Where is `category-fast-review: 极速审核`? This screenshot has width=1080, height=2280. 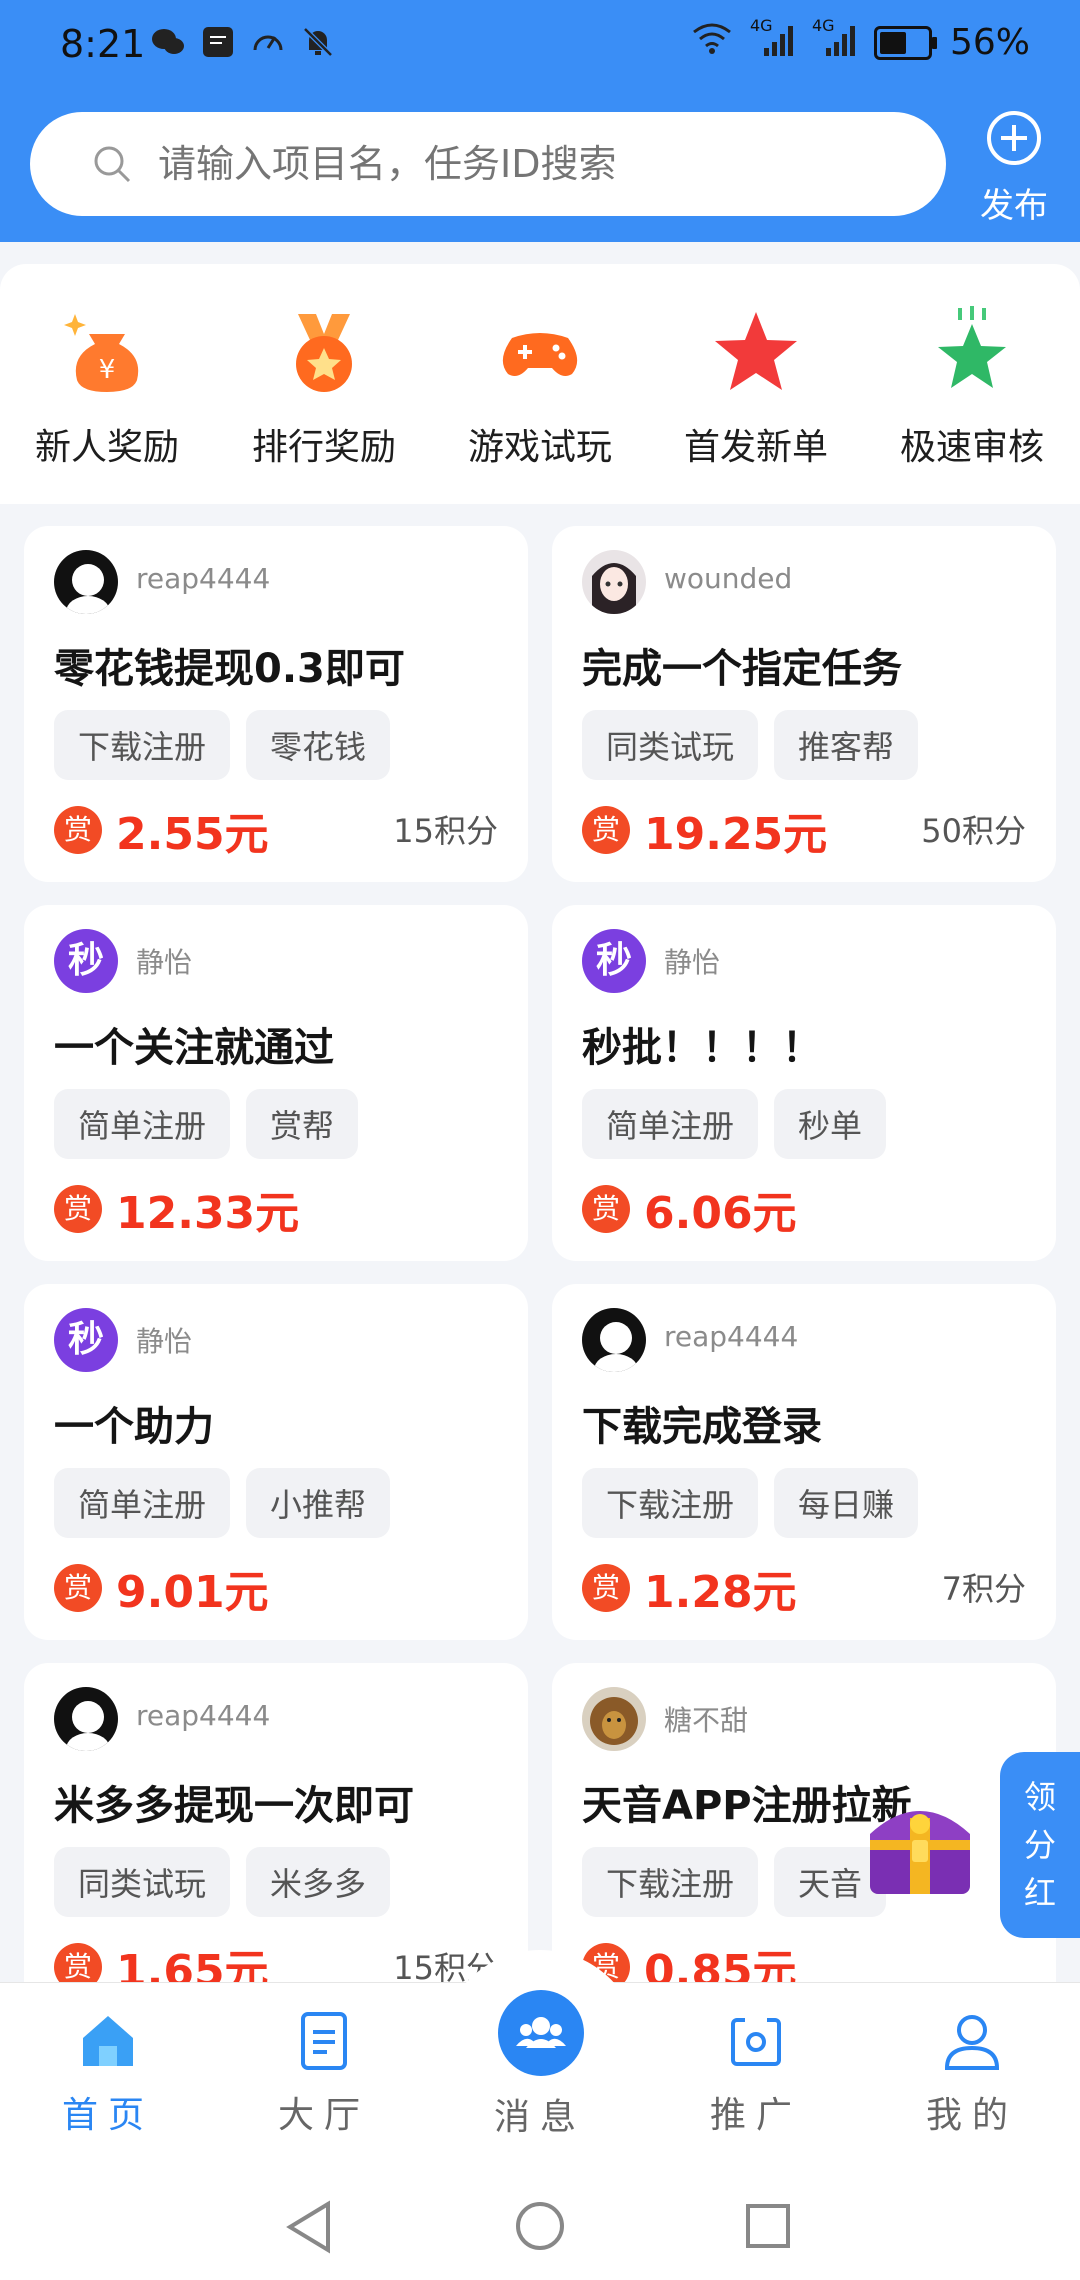
category-fast-review: 极速审核 is located at coordinates (972, 387).